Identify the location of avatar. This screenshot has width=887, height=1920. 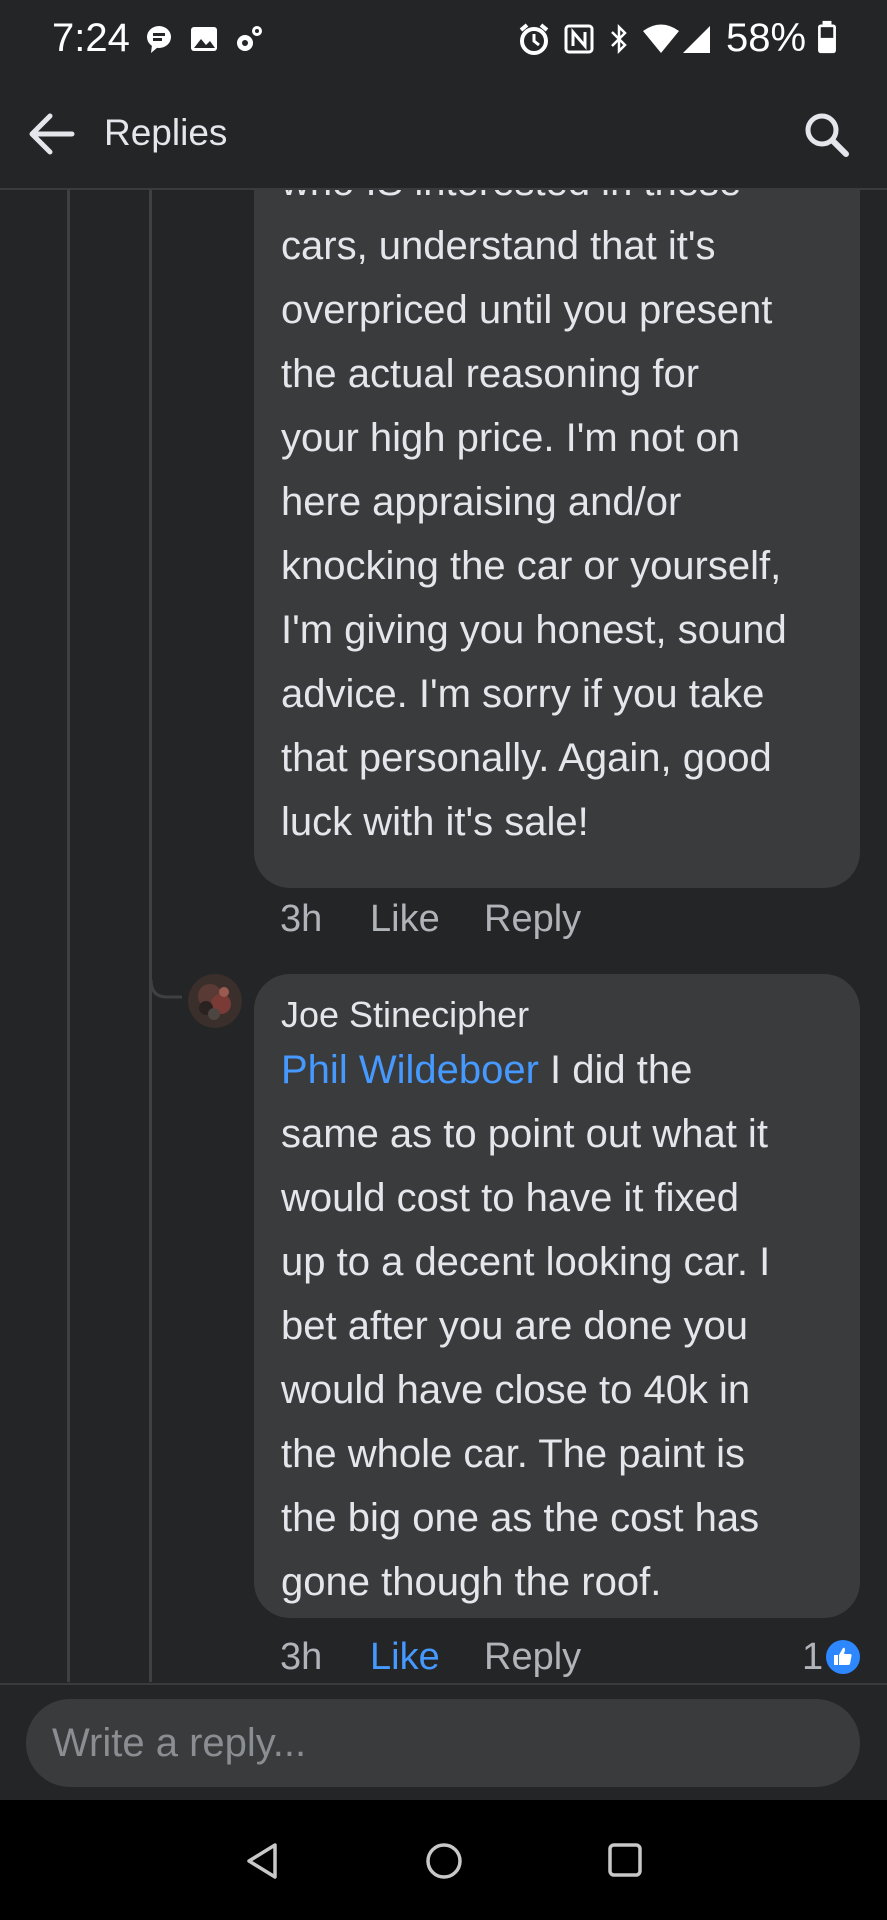
(215, 1001).